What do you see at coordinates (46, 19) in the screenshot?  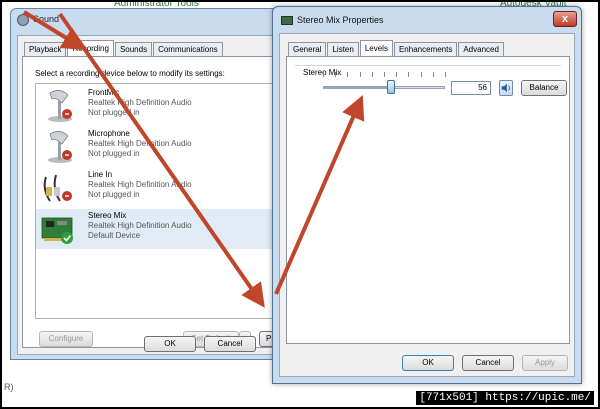 I see `sound-window-title: Sound` at bounding box center [46, 19].